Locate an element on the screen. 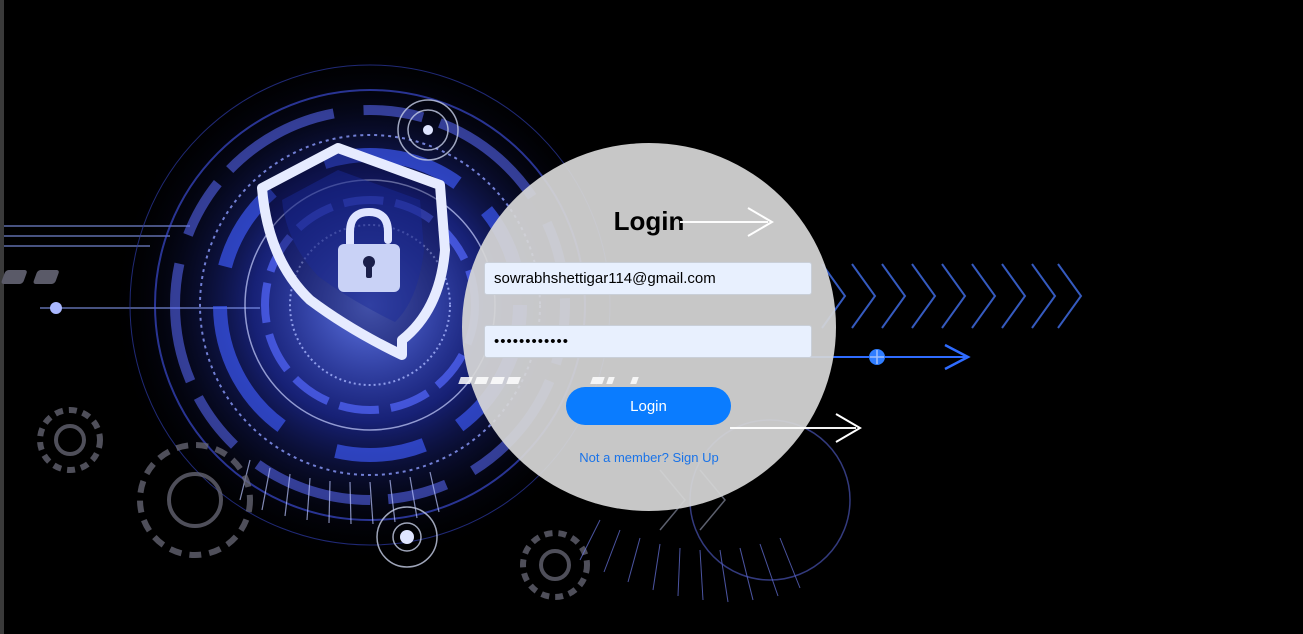  sign-up-link: Sign Up is located at coordinates (695, 457).